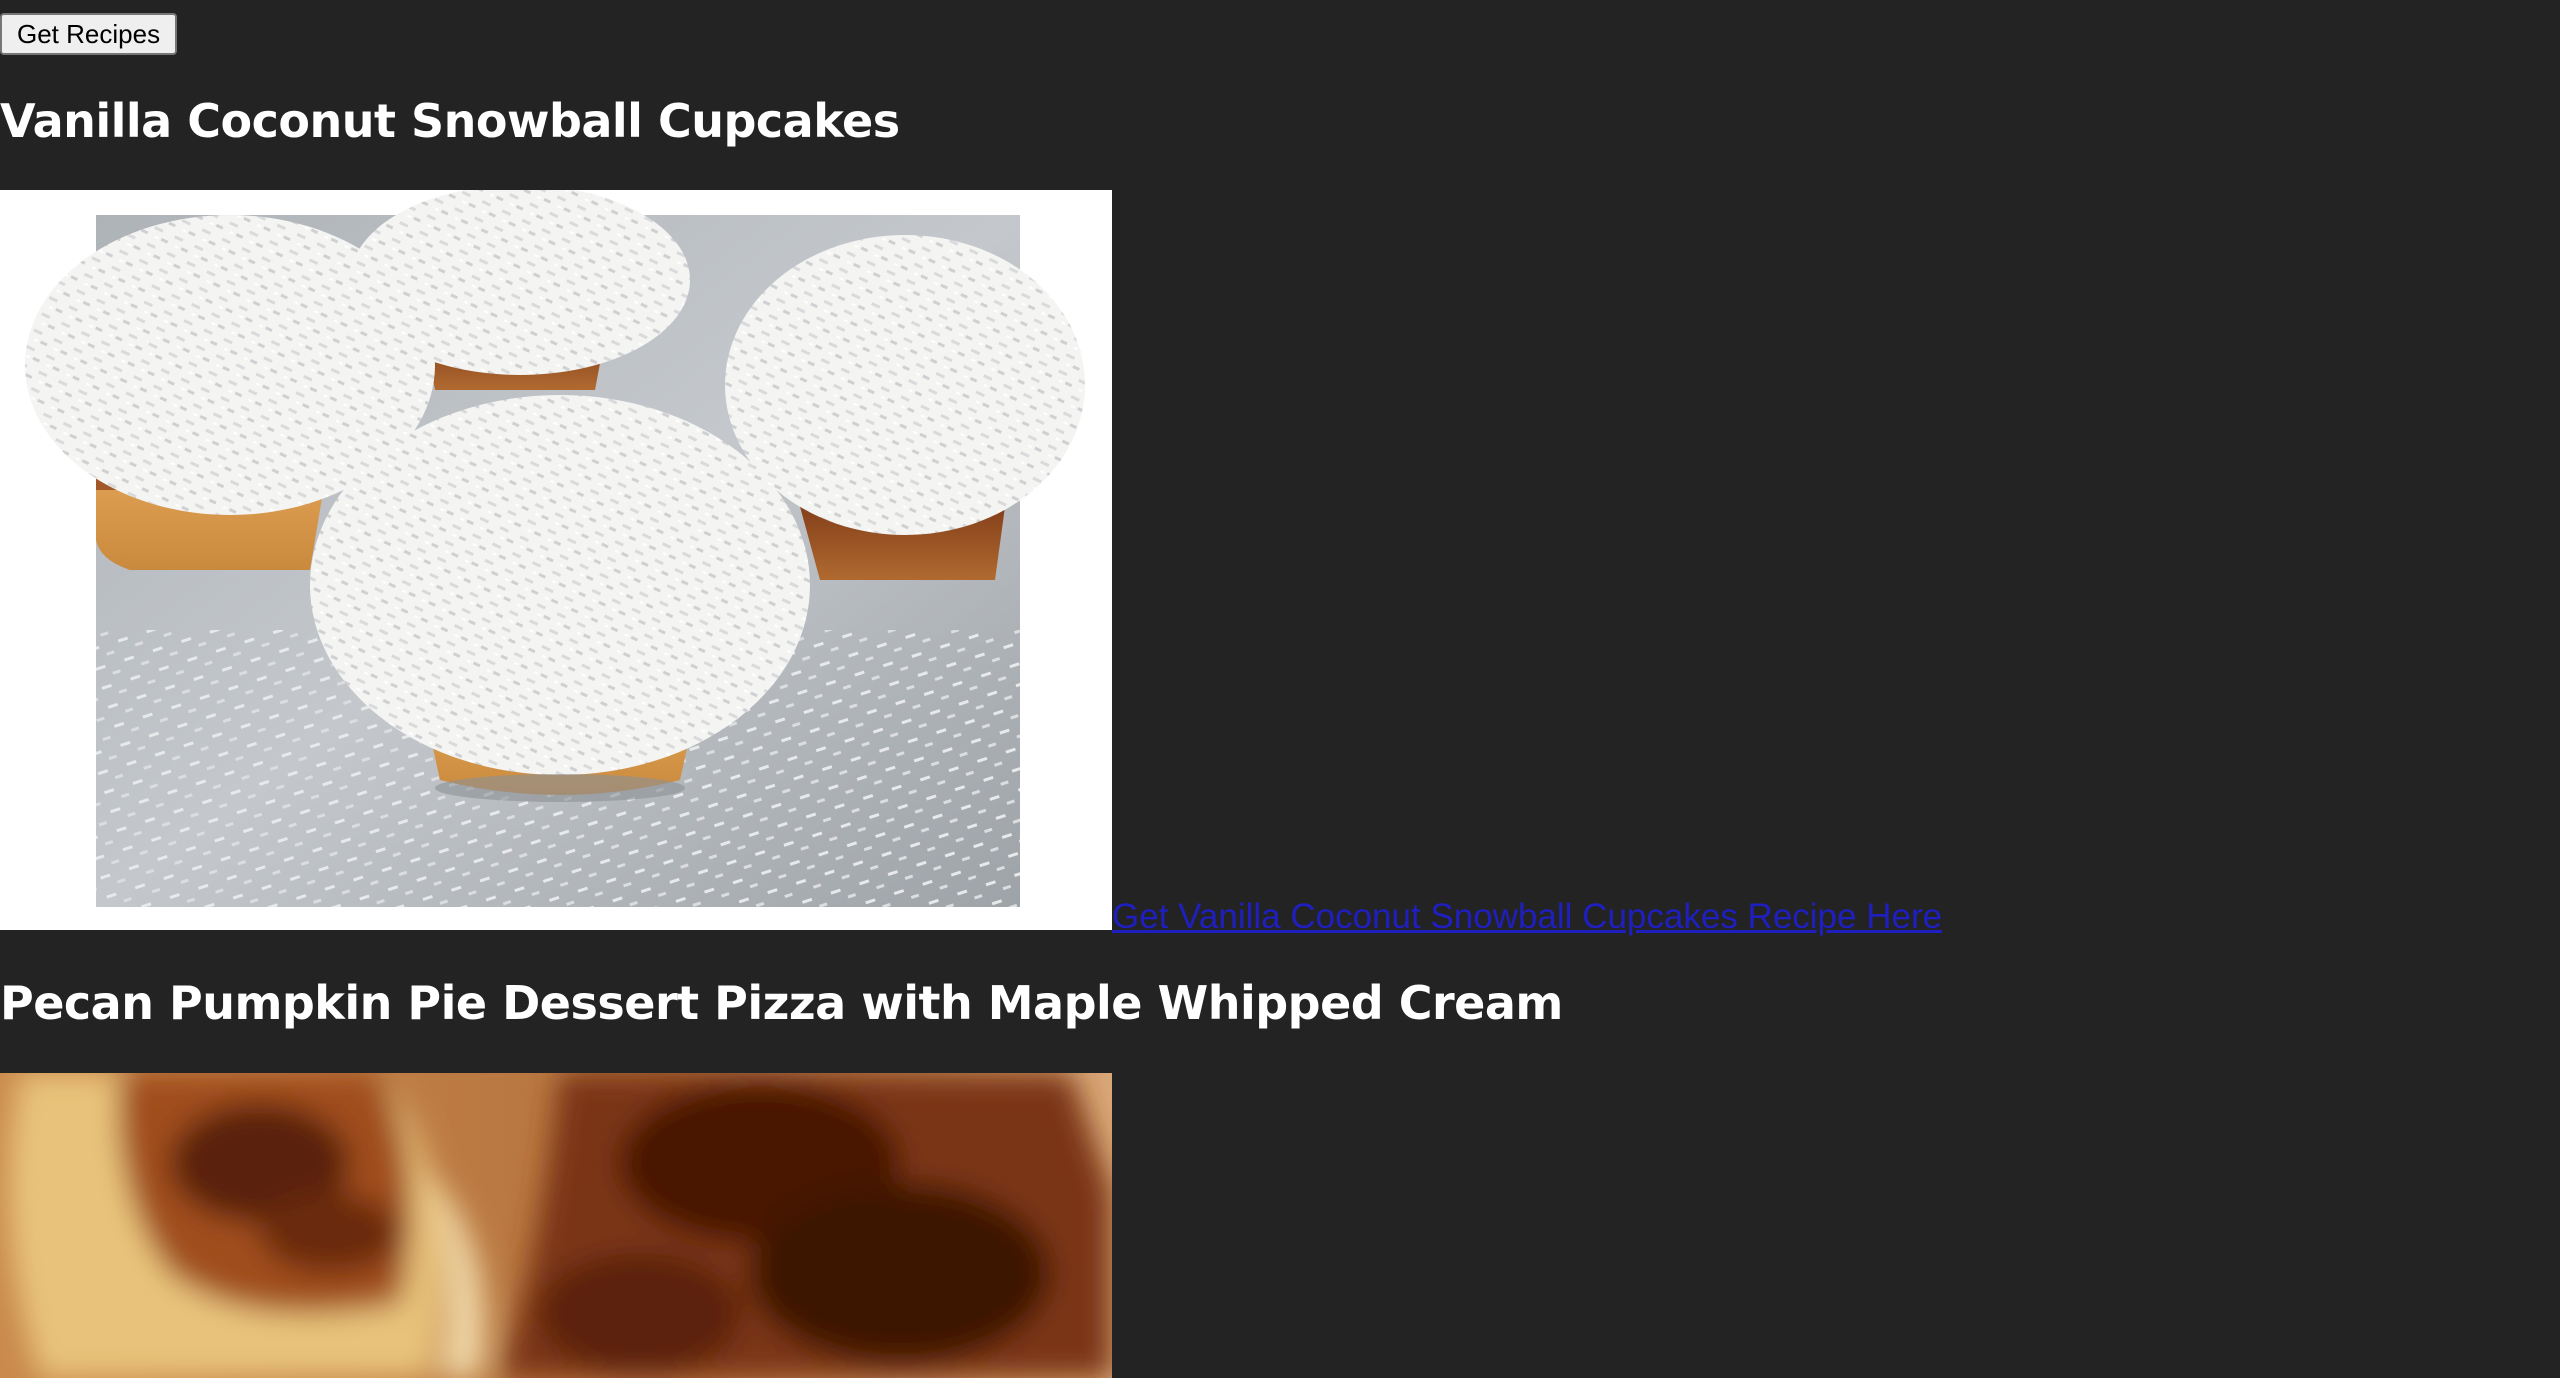 This screenshot has width=2560, height=1378. I want to click on recipe-image, so click(556, 1225).